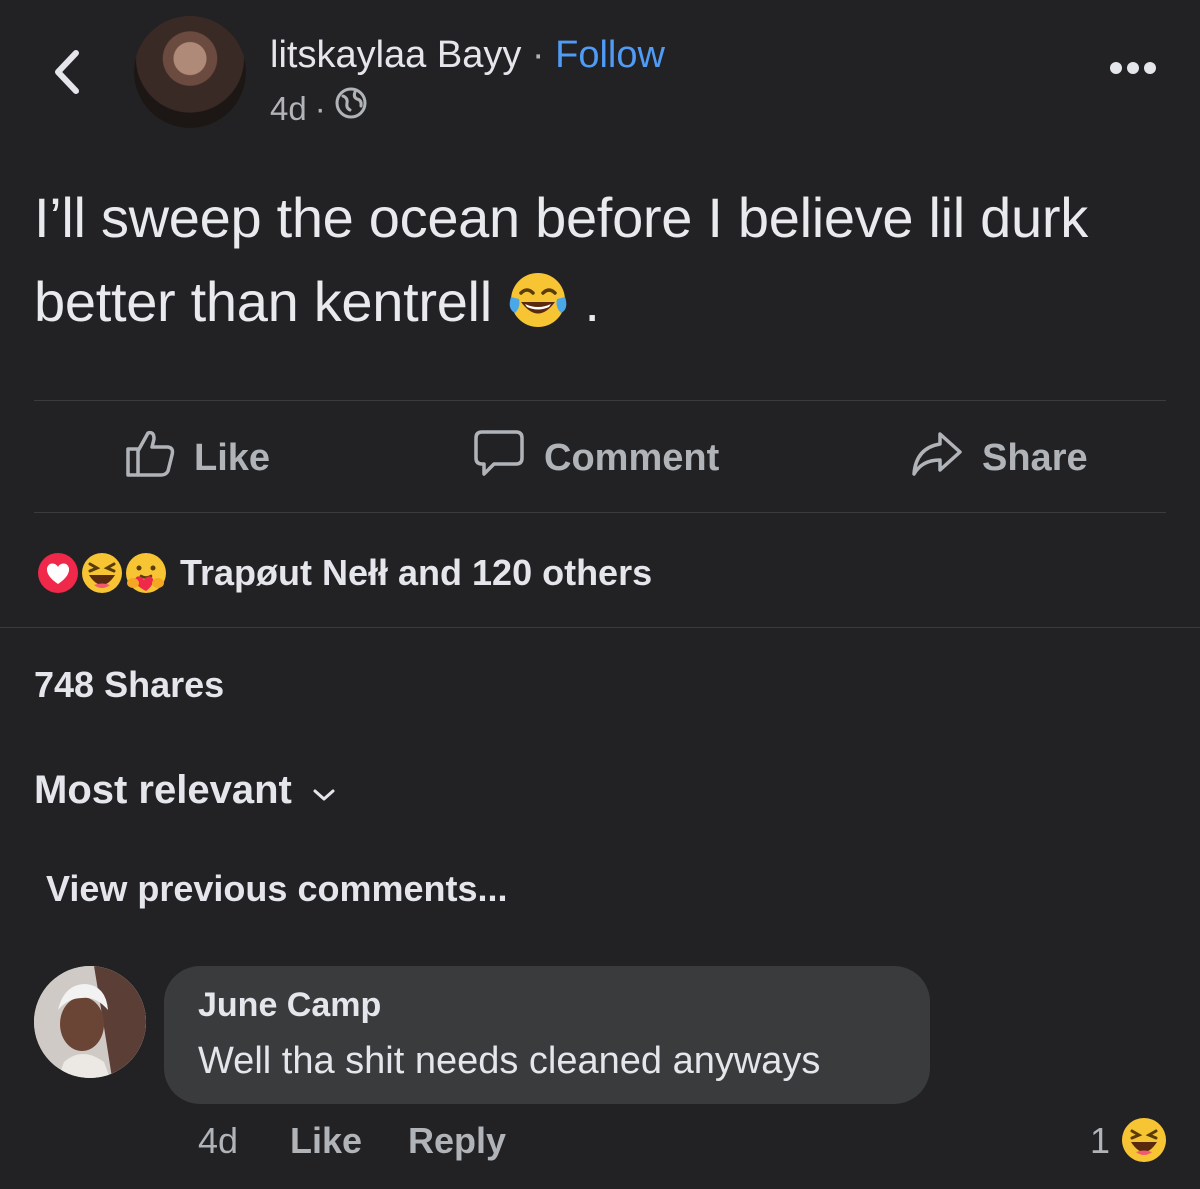 This screenshot has height=1189, width=1200. I want to click on author-line: litskaylaa Bayy · Follow, so click(467, 55).